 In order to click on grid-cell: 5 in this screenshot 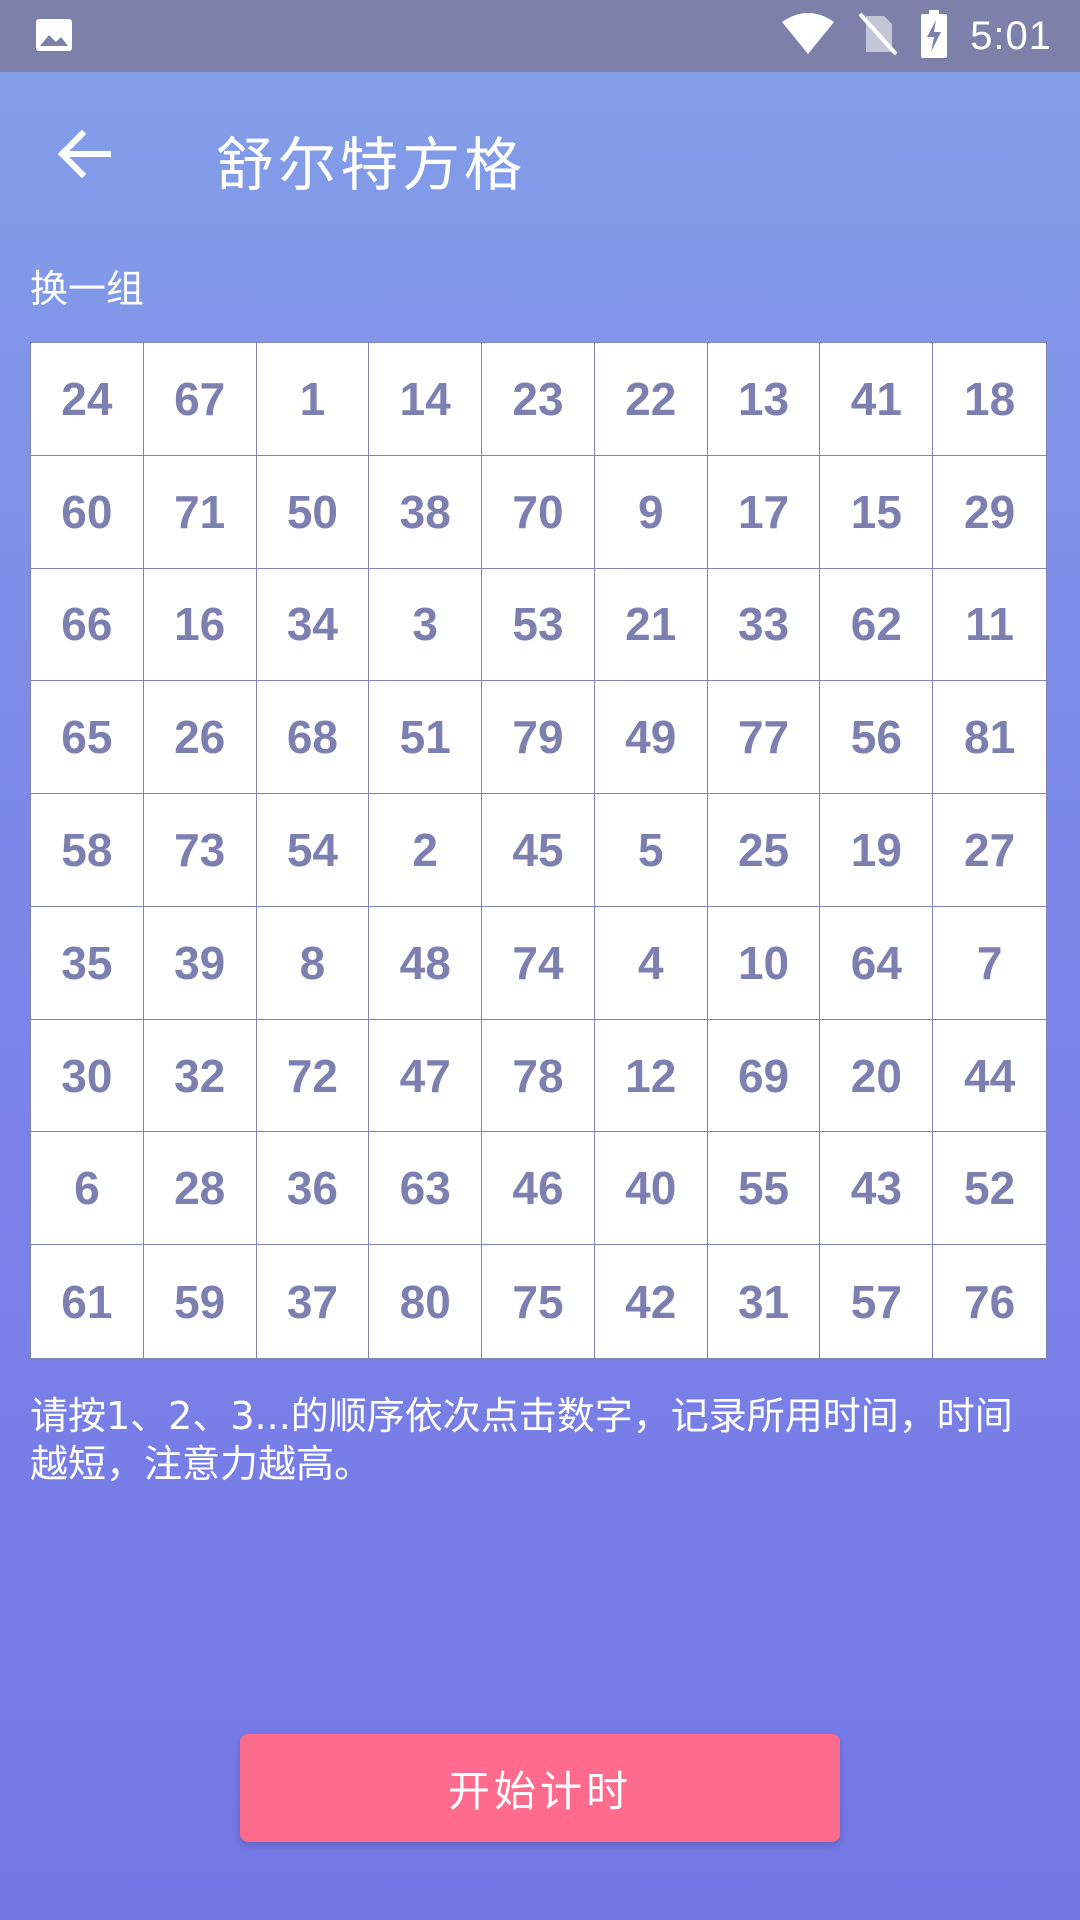, I will do `click(651, 850)`.